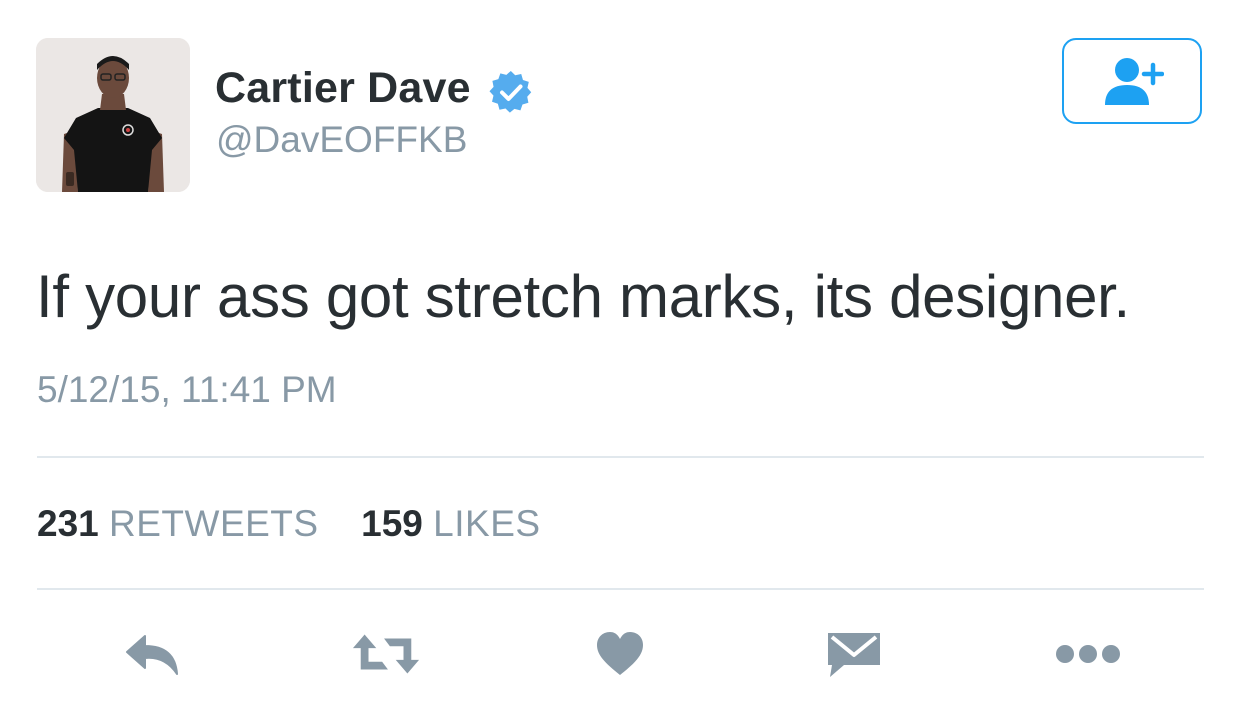 This screenshot has height=719, width=1242. I want to click on like-button, so click(620, 654).